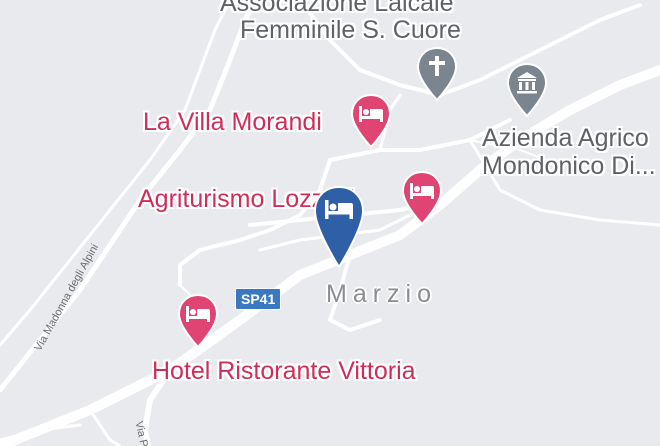  What do you see at coordinates (565, 138) in the screenshot?
I see `poi-label-azienda-line1: Azienda Agrico` at bounding box center [565, 138].